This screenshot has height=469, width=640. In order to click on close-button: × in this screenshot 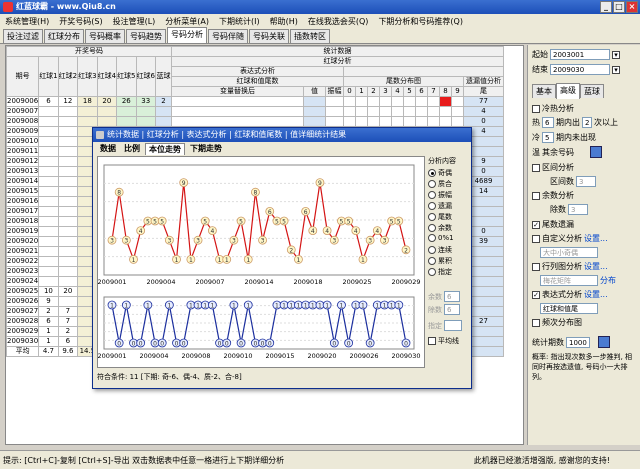, I will do `click(632, 7)`.